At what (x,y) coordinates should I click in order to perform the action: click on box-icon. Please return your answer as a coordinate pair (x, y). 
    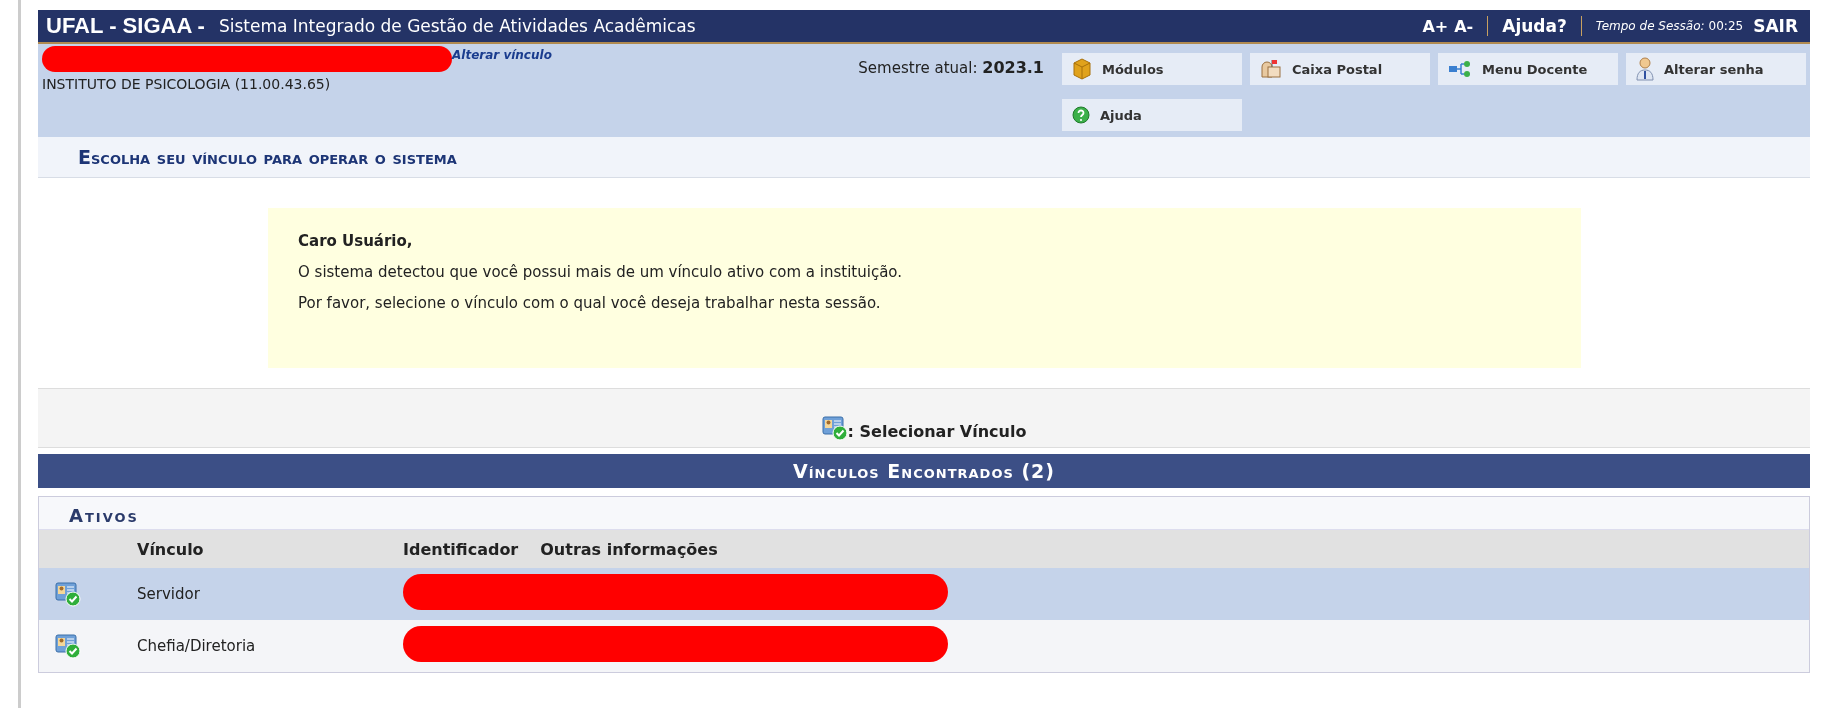
    Looking at the image, I should click on (1082, 69).